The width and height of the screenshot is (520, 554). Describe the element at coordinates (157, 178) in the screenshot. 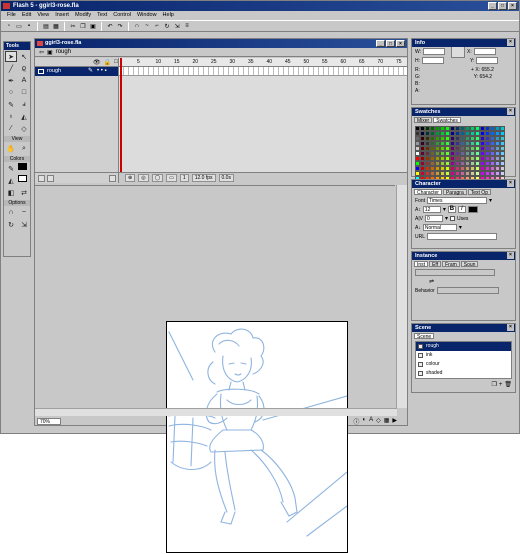

I see `onion-outline-icon: ◯` at that location.